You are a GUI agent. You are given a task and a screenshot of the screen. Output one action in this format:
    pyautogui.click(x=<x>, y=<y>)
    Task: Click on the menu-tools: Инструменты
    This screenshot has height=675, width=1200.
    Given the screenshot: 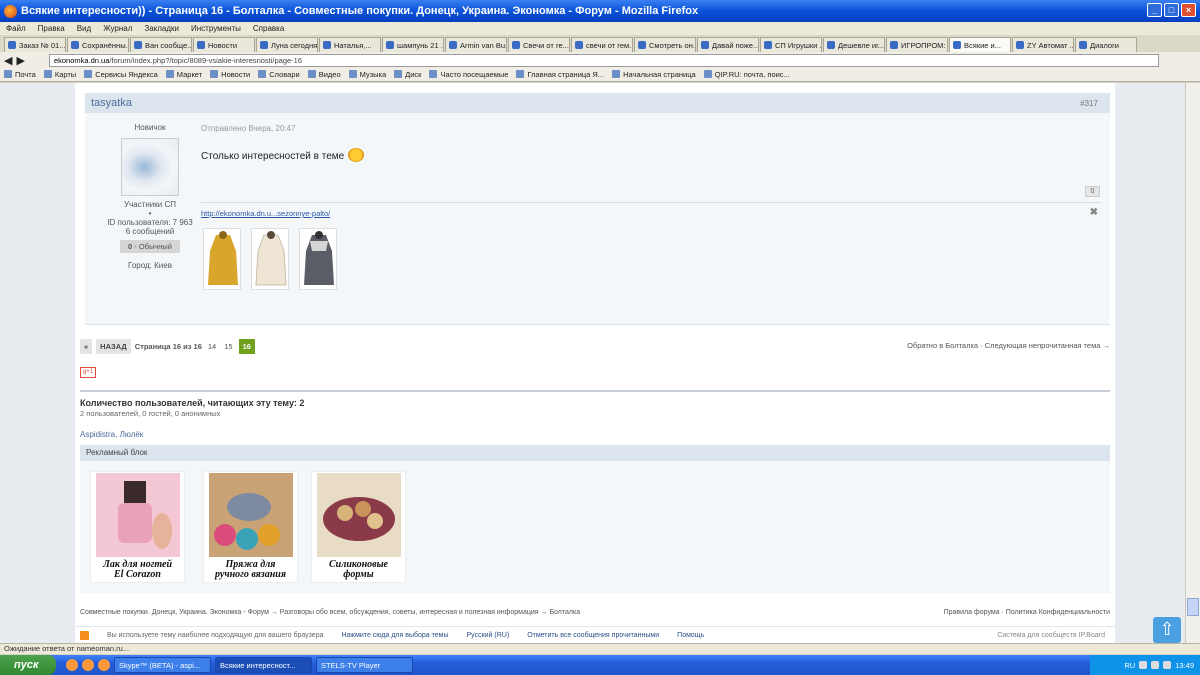 What is the action you would take?
    pyautogui.click(x=216, y=28)
    